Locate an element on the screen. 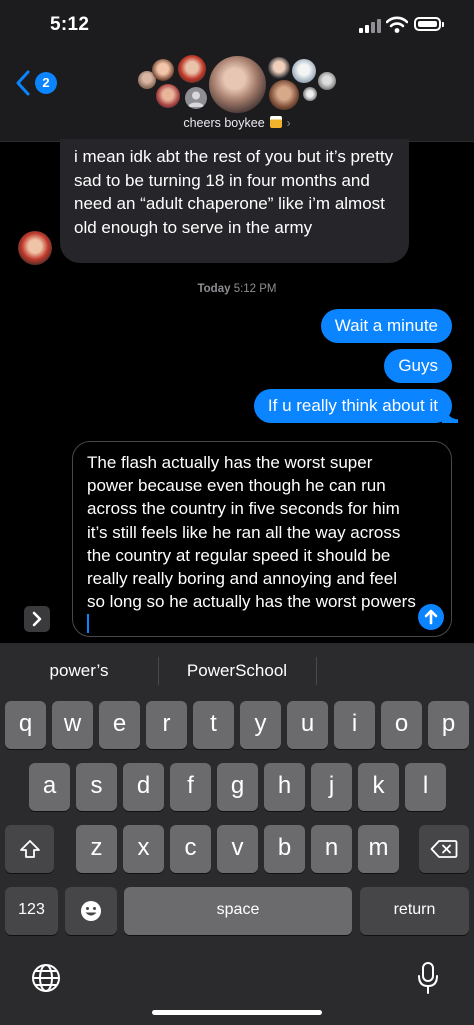  key-c: c is located at coordinates (190, 849).